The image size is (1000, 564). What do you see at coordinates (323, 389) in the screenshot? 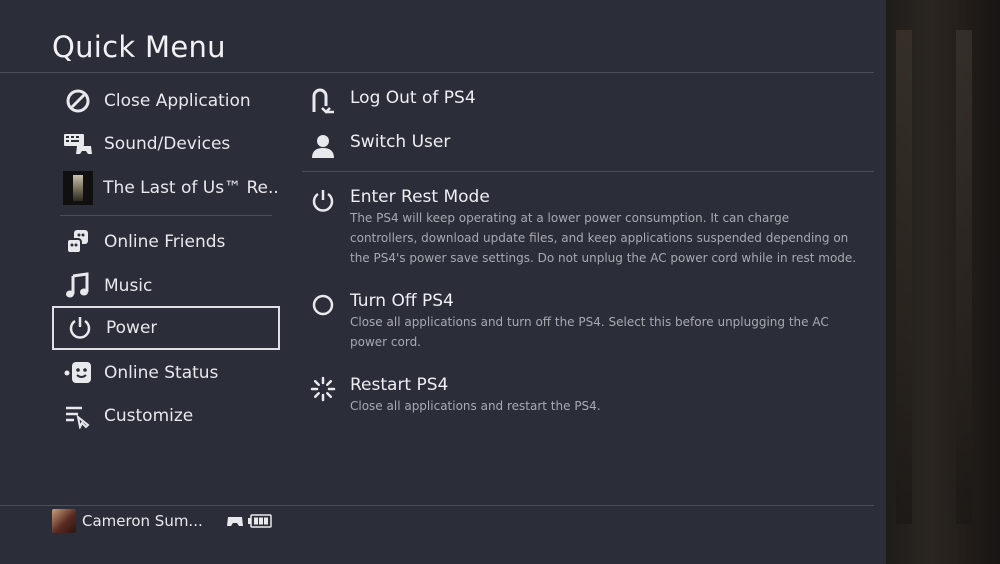
I see `restart-spinner-icon` at bounding box center [323, 389].